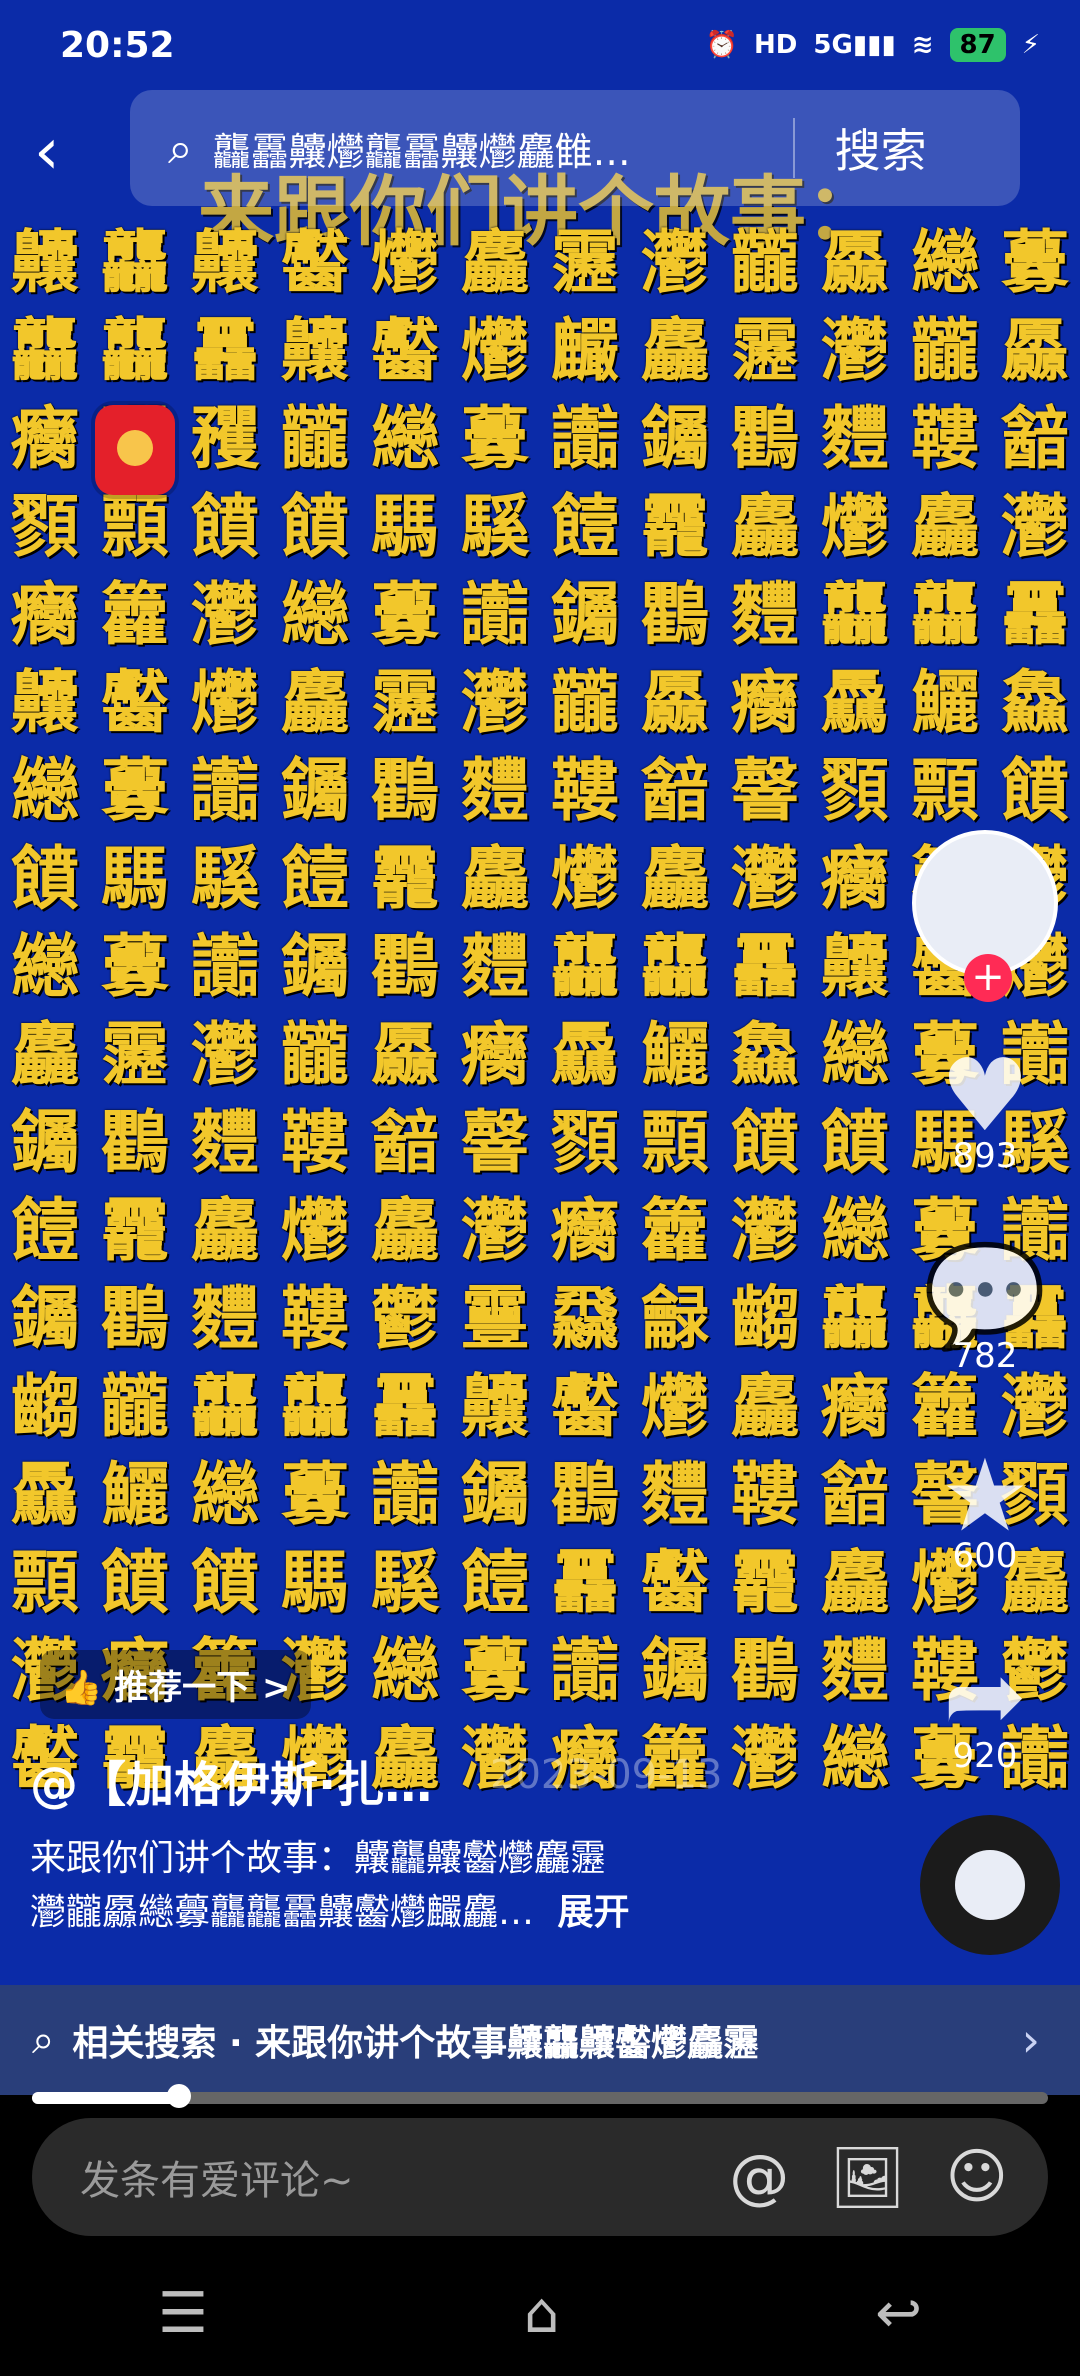 This screenshot has width=1080, height=2376. I want to click on at-icon: @, so click(759, 2177).